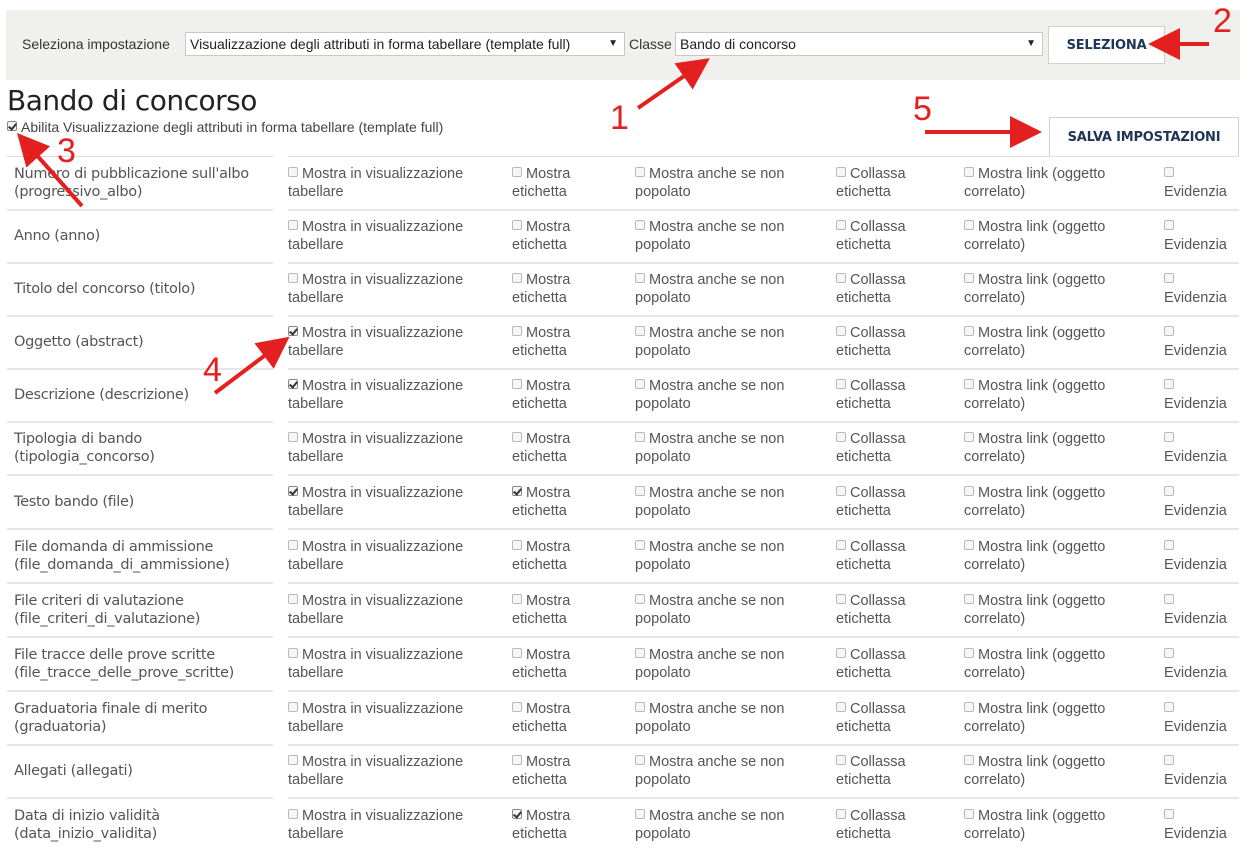 This screenshot has height=860, width=1254. What do you see at coordinates (859, 44) in the screenshot?
I see `class-select: Bando di concorso ▼` at bounding box center [859, 44].